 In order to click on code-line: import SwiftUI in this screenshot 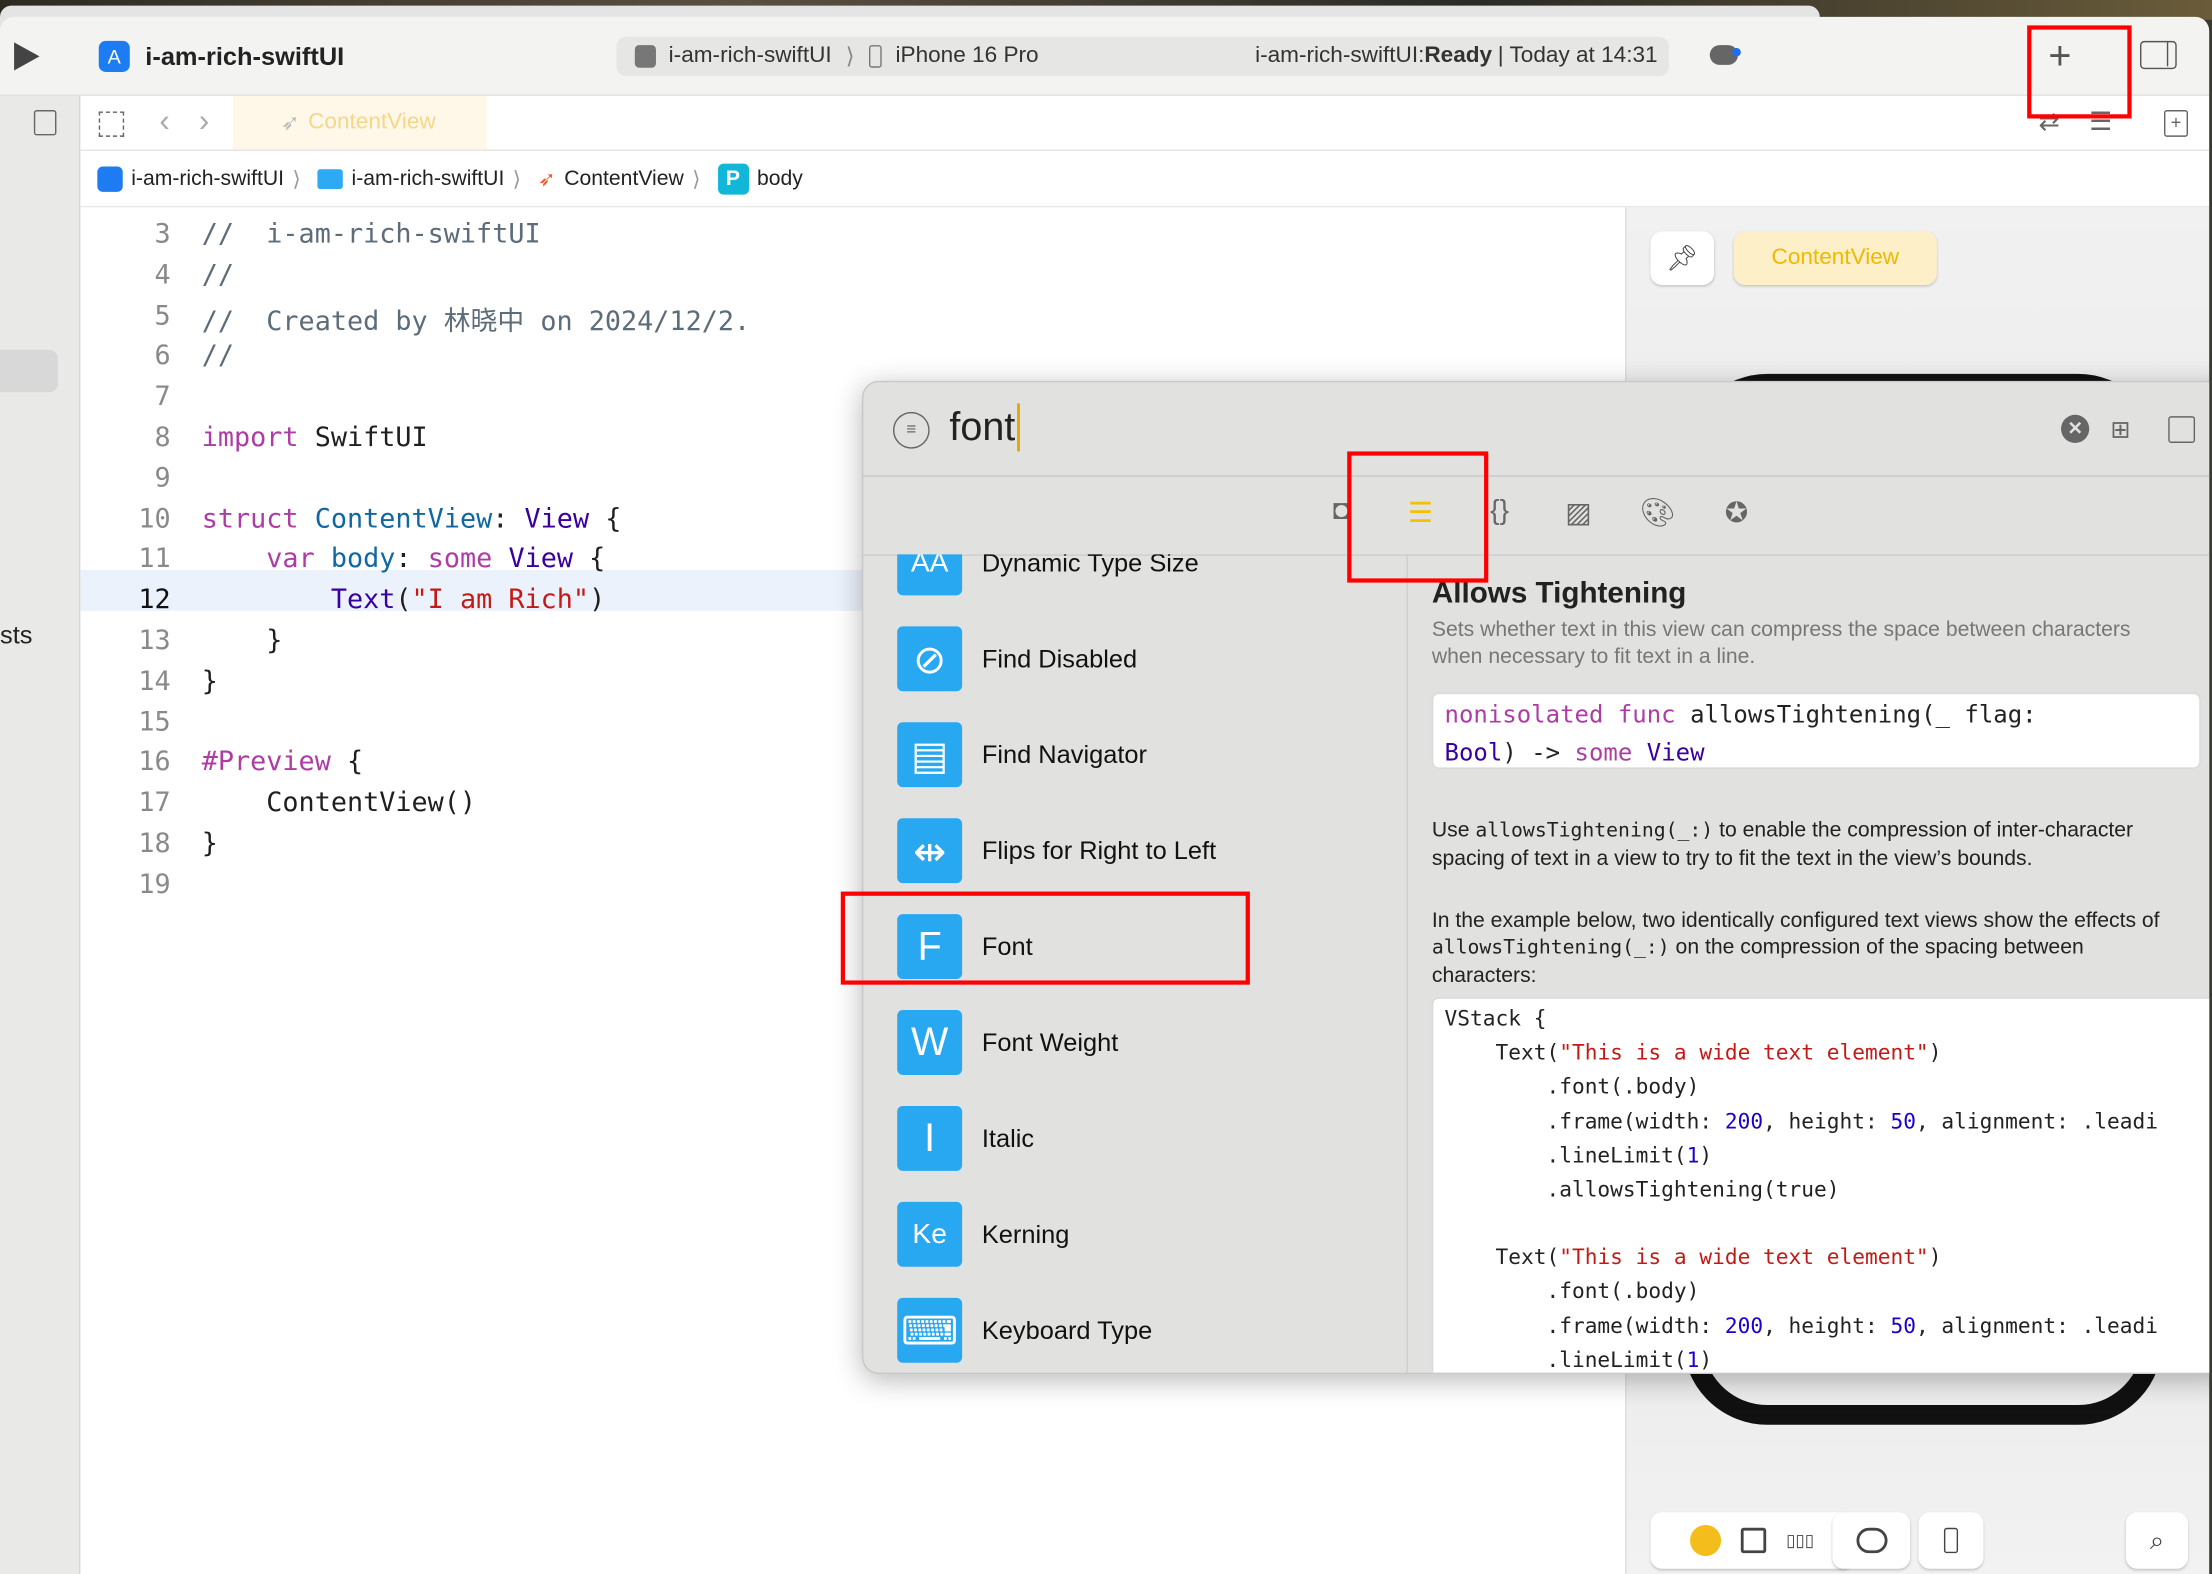, I will do `click(315, 437)`.